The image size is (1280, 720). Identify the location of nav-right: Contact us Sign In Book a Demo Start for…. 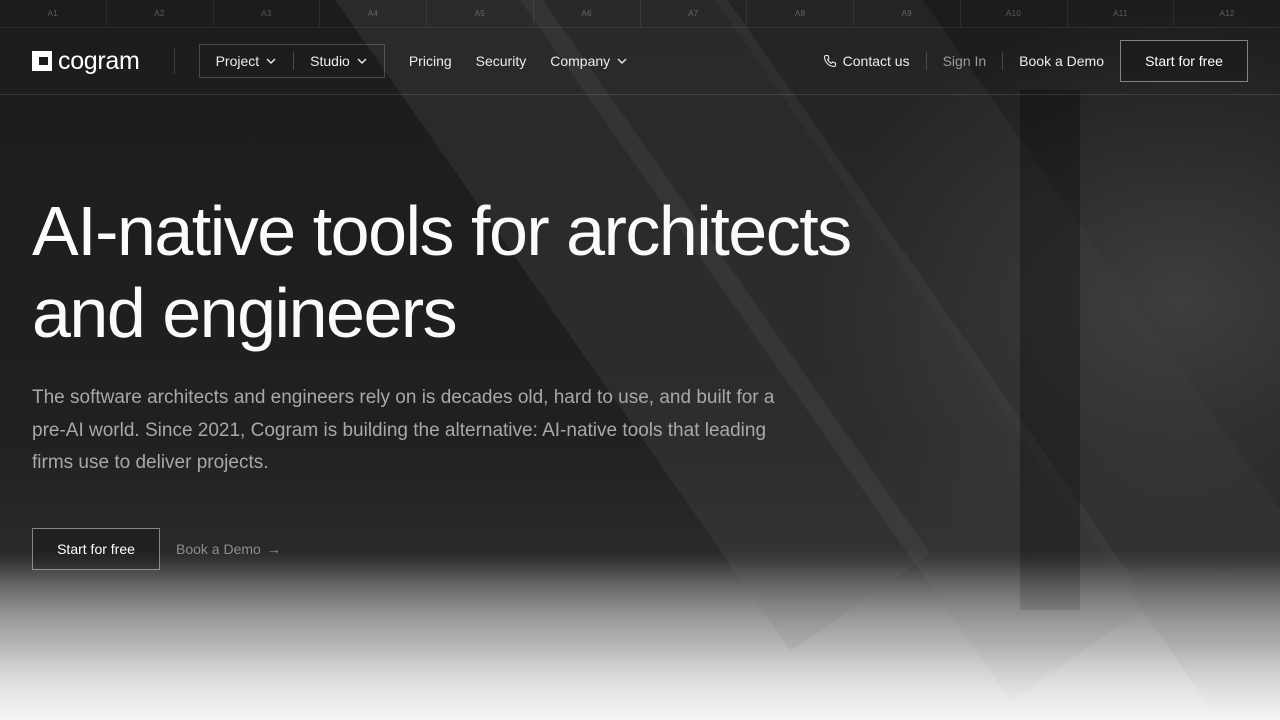
(1035, 61).